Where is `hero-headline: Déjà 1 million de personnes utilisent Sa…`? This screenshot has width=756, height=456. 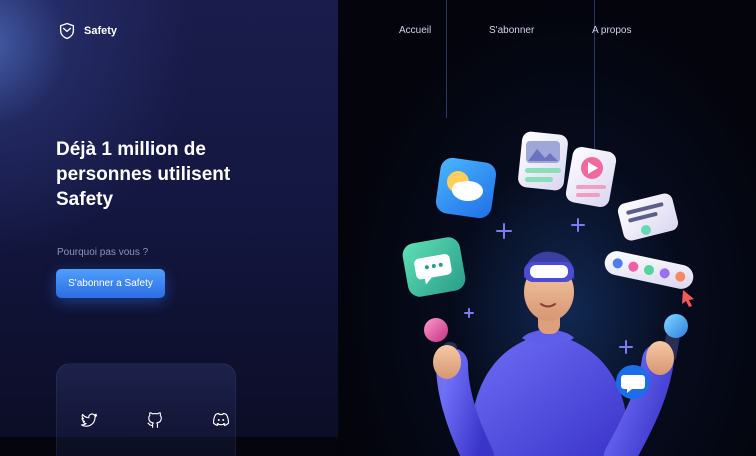
hero-headline: Déjà 1 million de personnes utilisent Sa… is located at coordinates (171, 174).